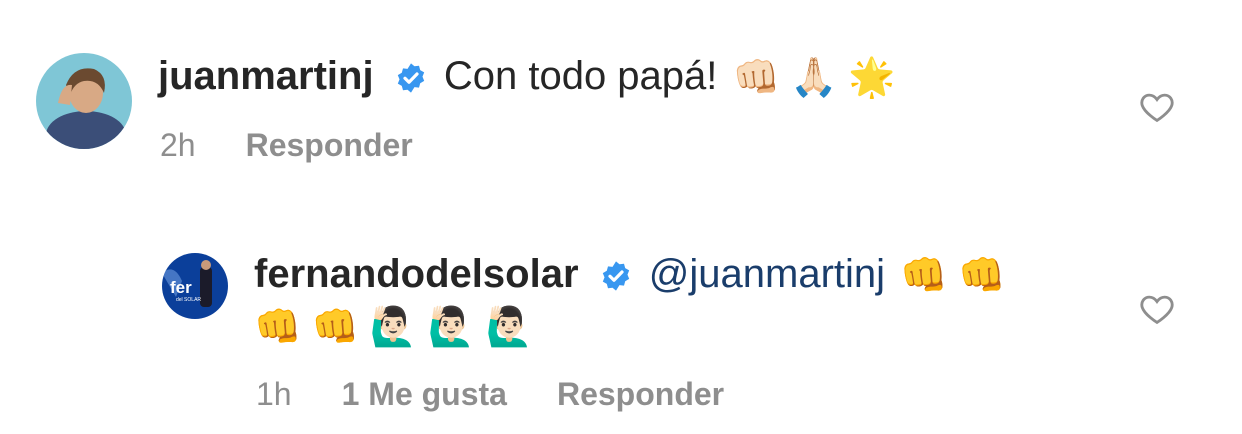 This screenshot has height=434, width=1242. I want to click on timestamp: 1h, so click(274, 394).